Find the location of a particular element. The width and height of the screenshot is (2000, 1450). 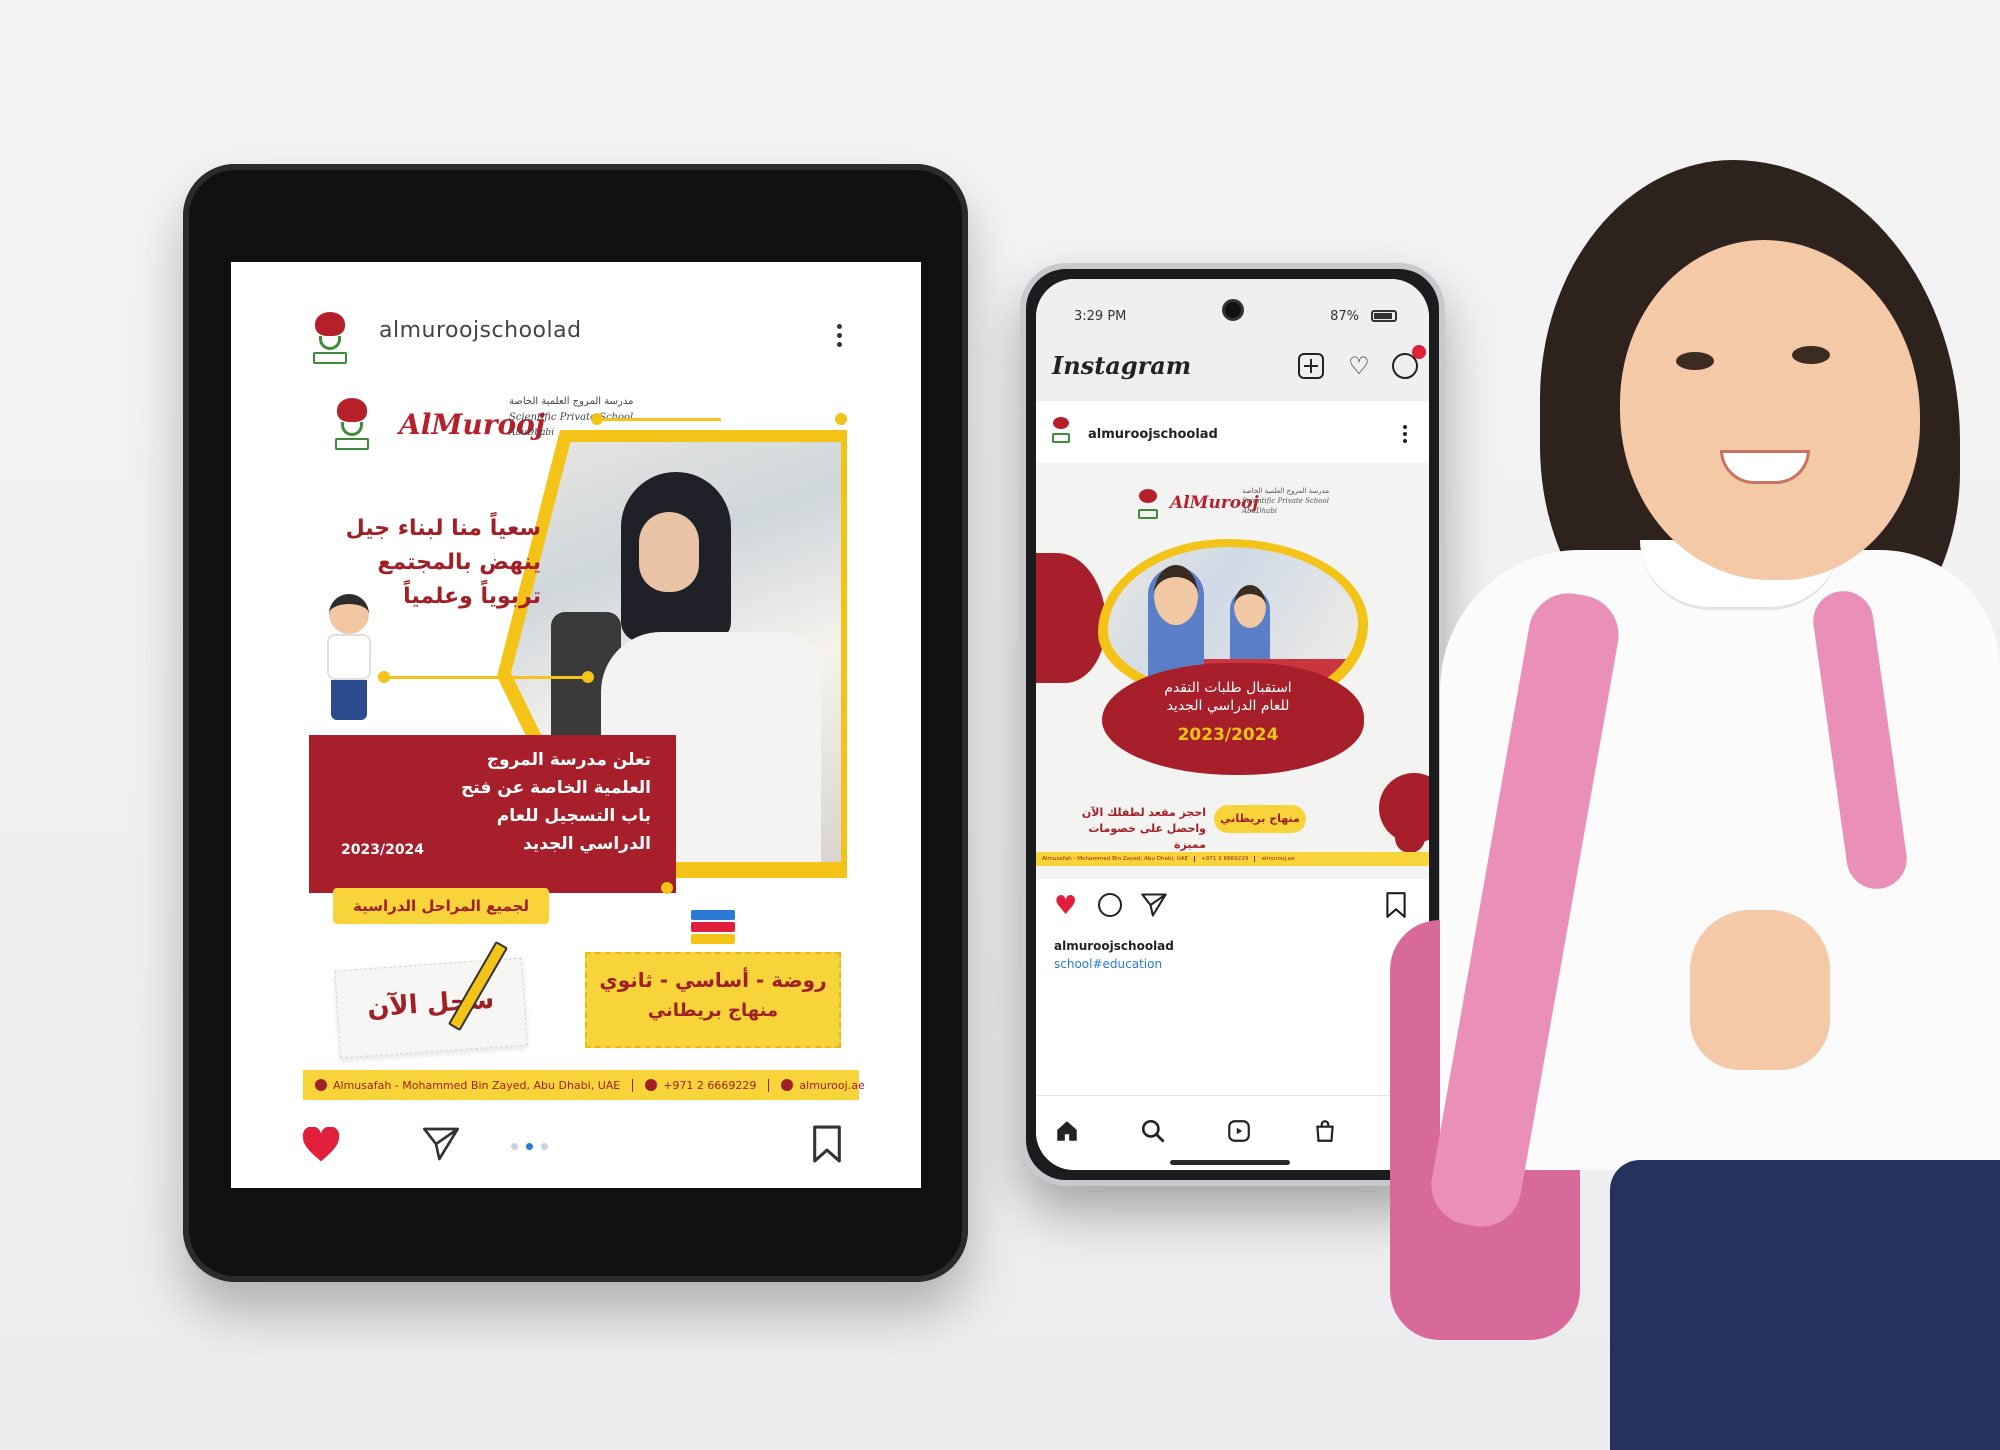

instagram-topbar: Instagram ♡ is located at coordinates (1232, 366).